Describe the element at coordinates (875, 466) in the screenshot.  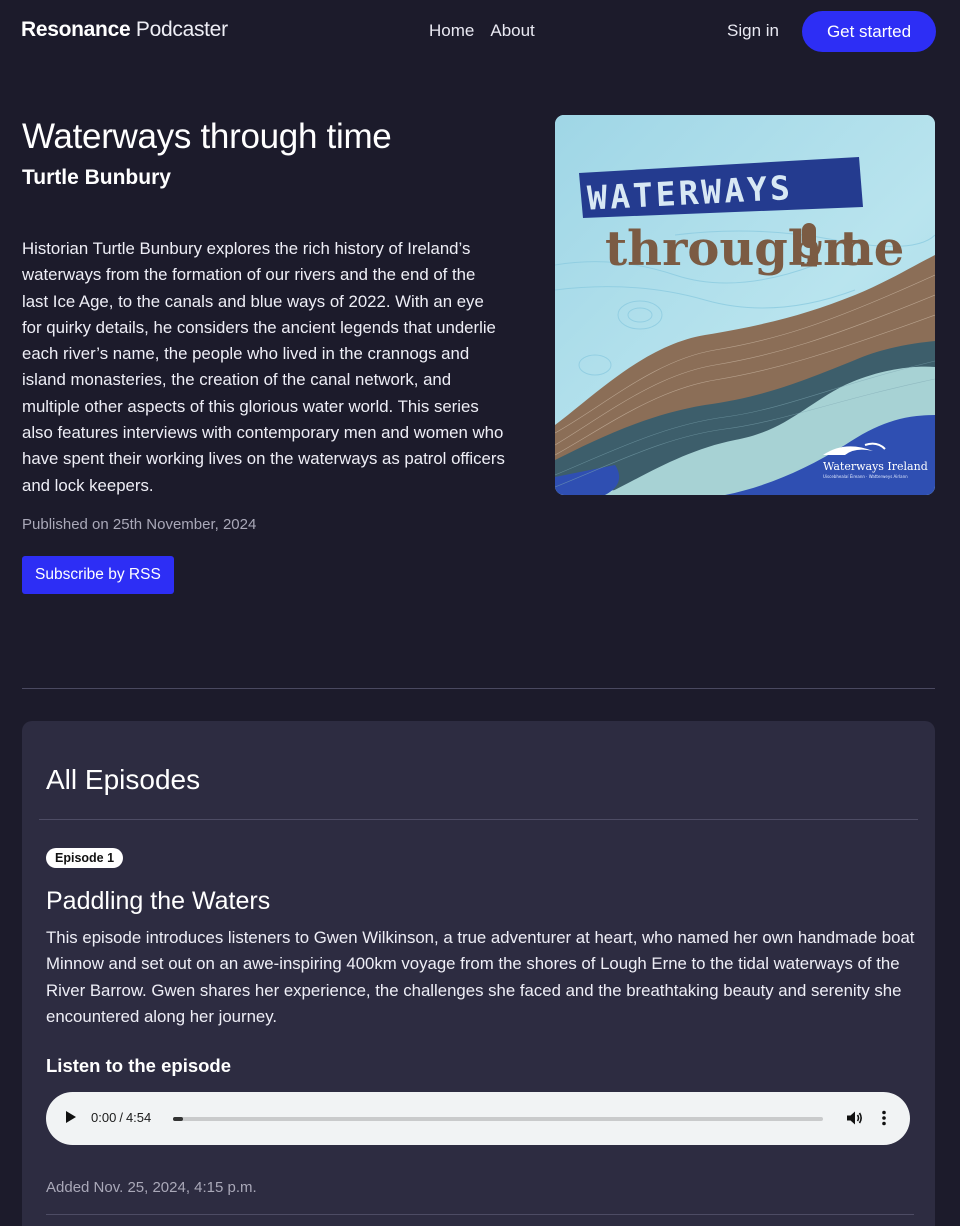
I see `cover-logo-text: Waterways Ireland` at that location.